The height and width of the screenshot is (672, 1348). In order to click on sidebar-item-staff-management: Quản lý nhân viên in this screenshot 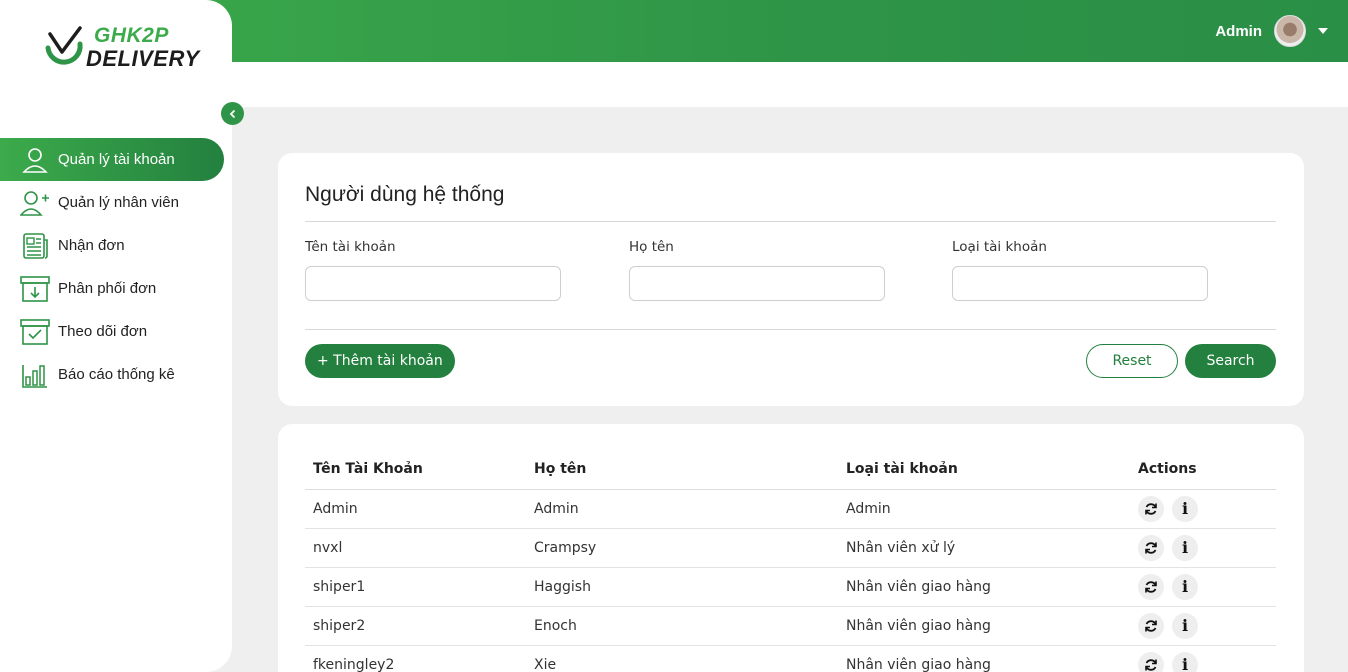, I will do `click(116, 202)`.